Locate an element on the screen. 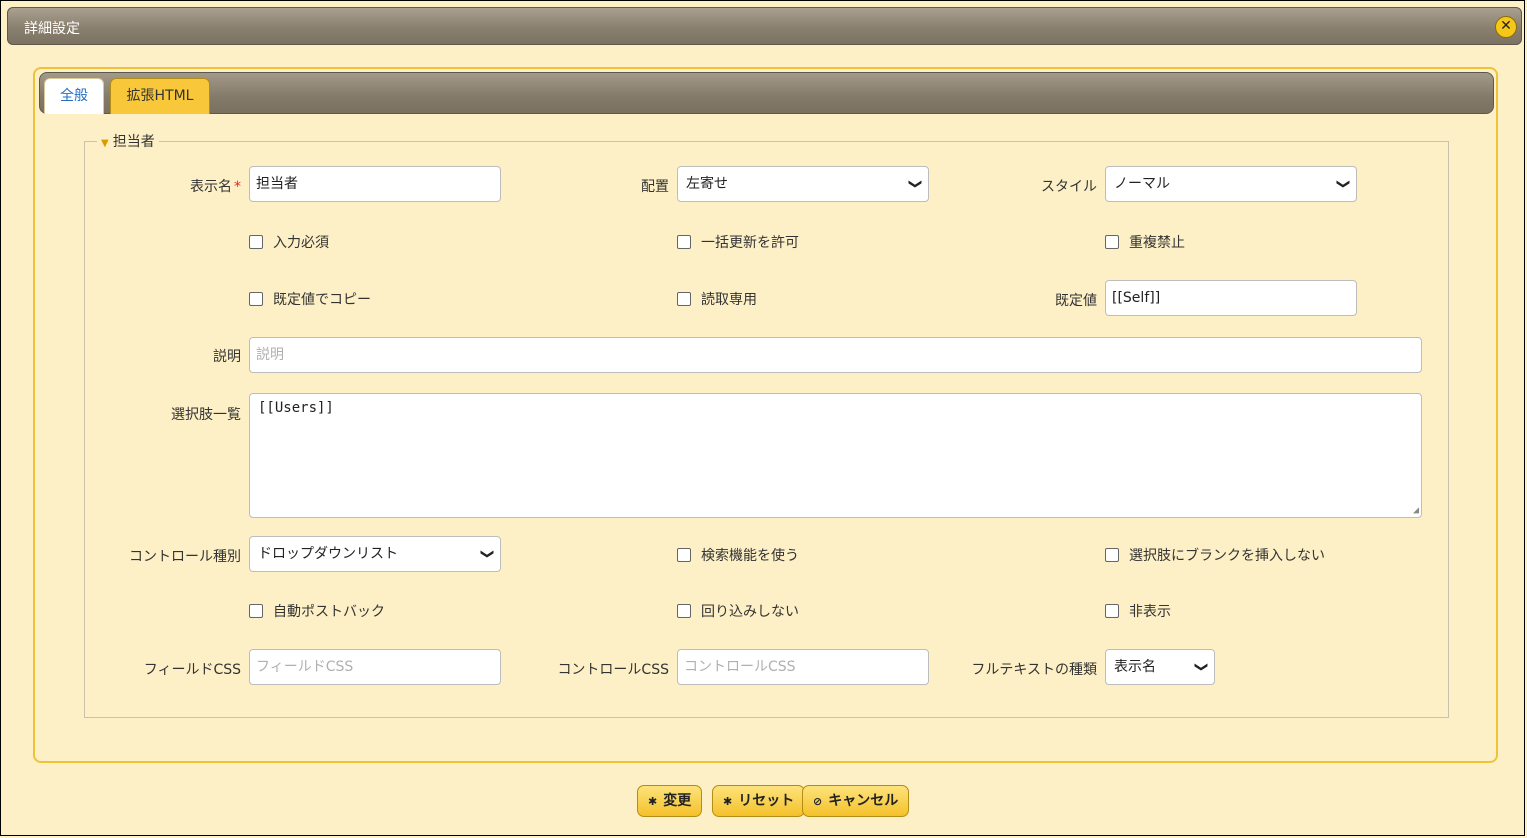  hidden-checkbox: 非表示 is located at coordinates (1138, 611).